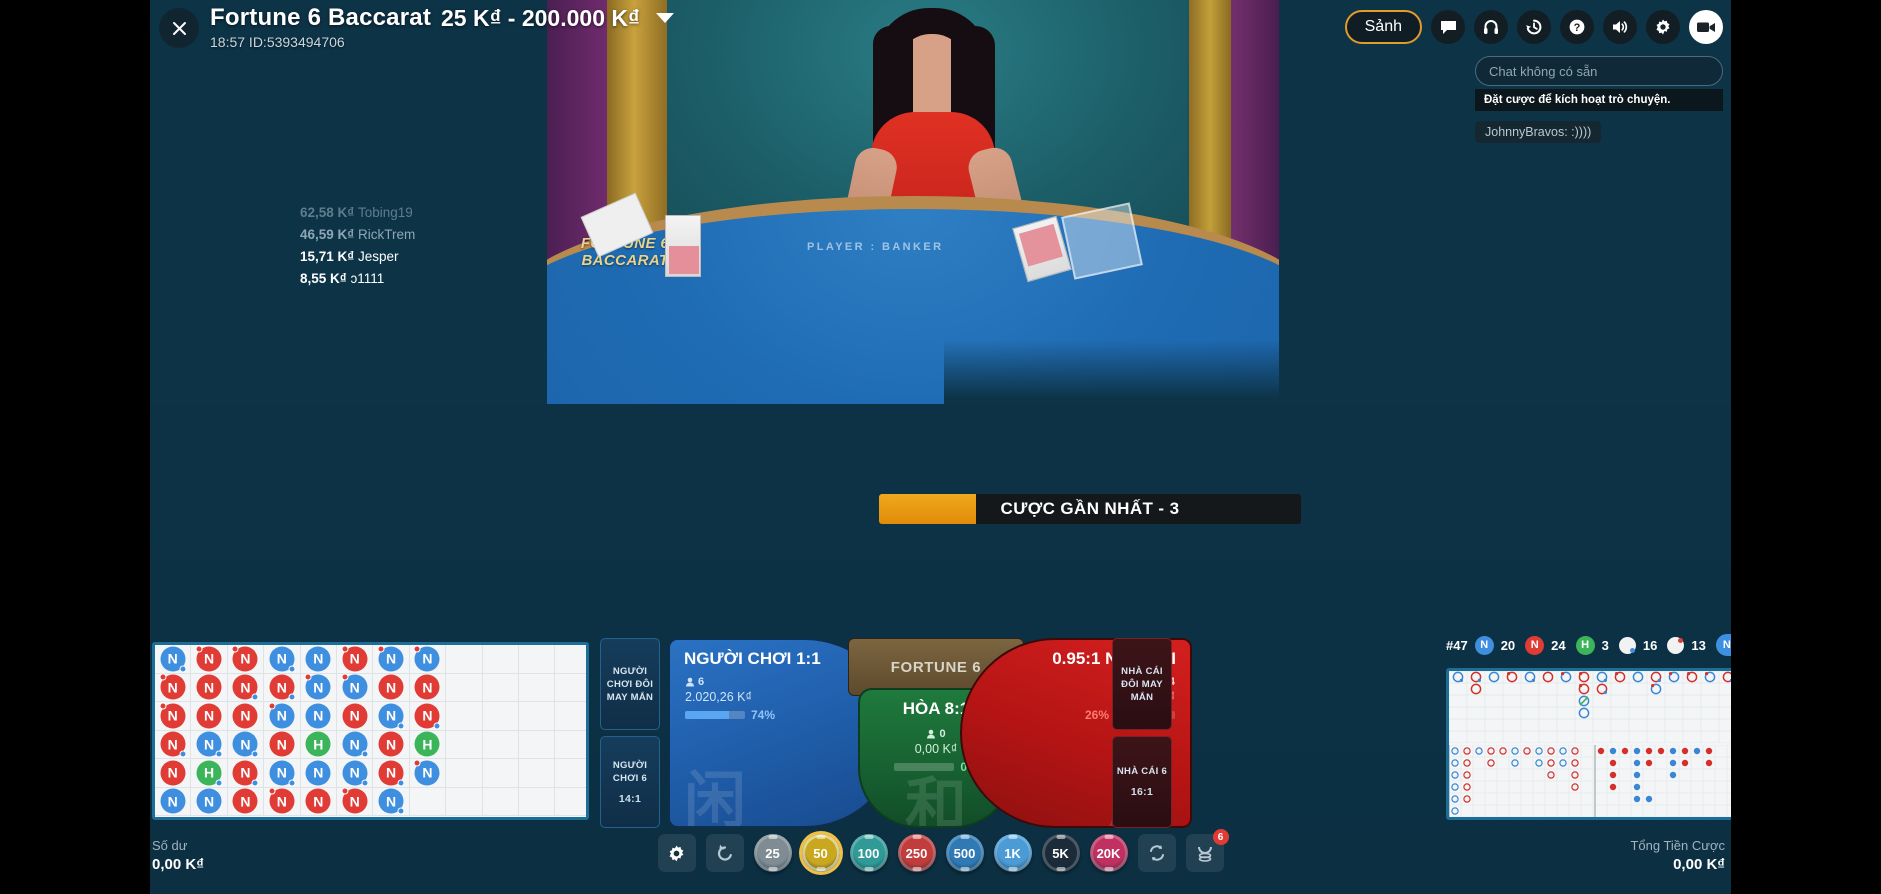 The height and width of the screenshot is (894, 1881). Describe the element at coordinates (664, 18) in the screenshot. I see `chevron-down-icon` at that location.